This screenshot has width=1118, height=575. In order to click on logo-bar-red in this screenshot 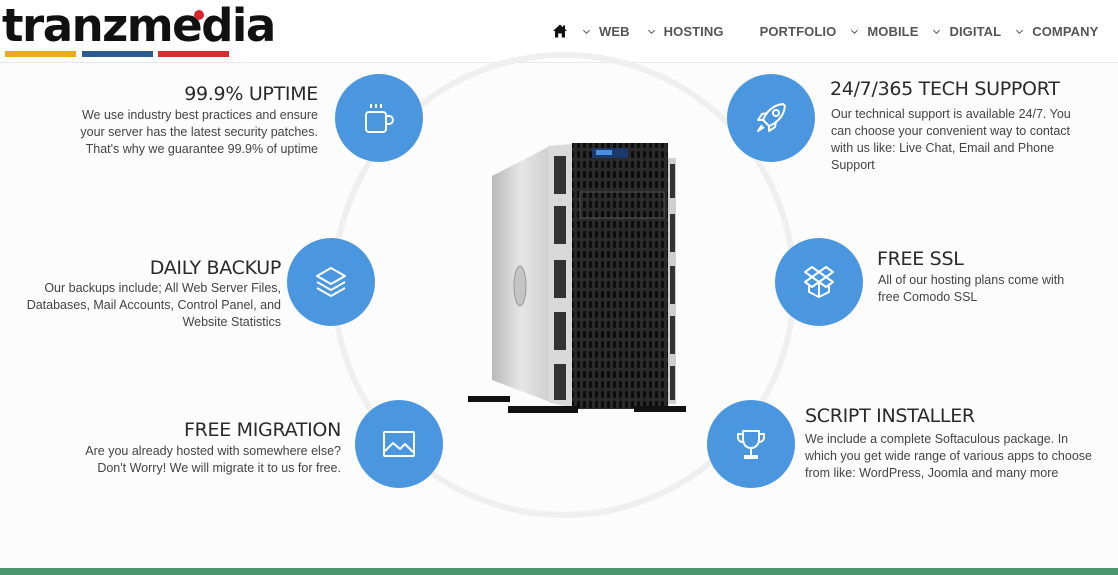, I will do `click(193, 54)`.